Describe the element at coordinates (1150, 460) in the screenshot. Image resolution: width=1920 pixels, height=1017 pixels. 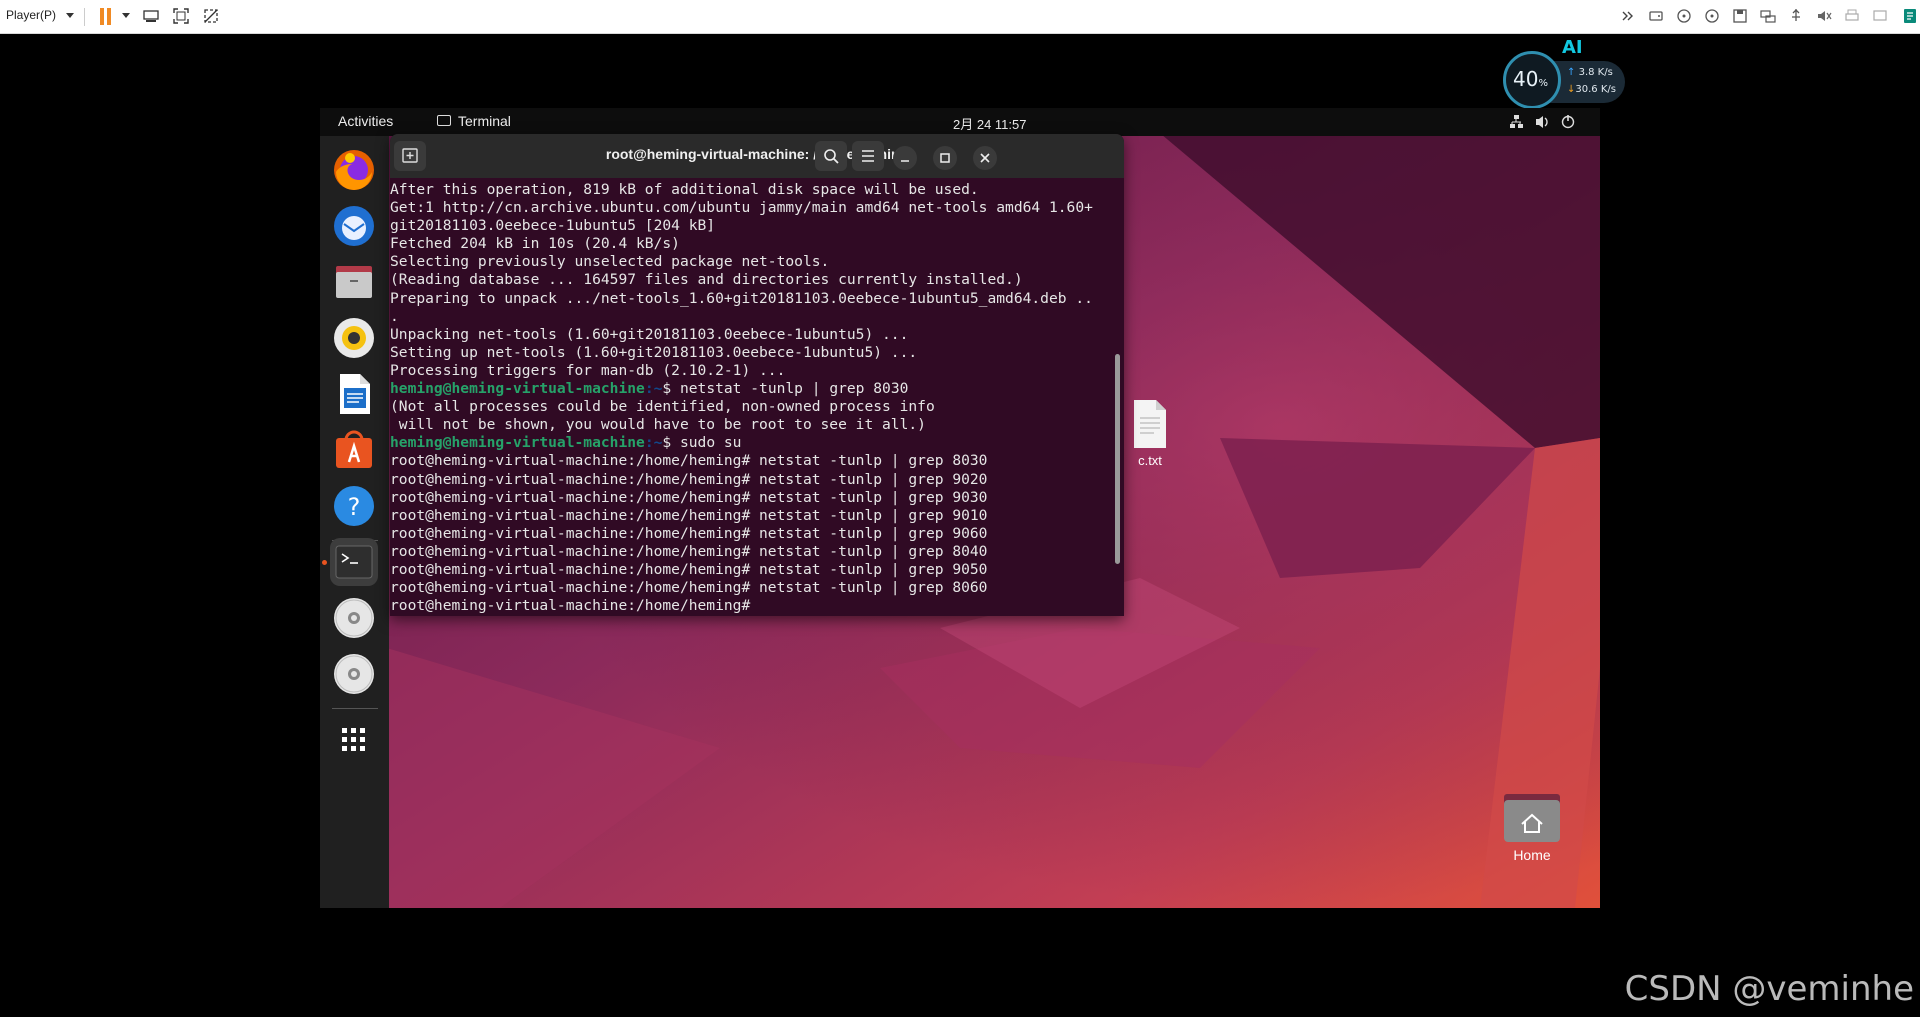
I see `file-label: c.txt` at that location.